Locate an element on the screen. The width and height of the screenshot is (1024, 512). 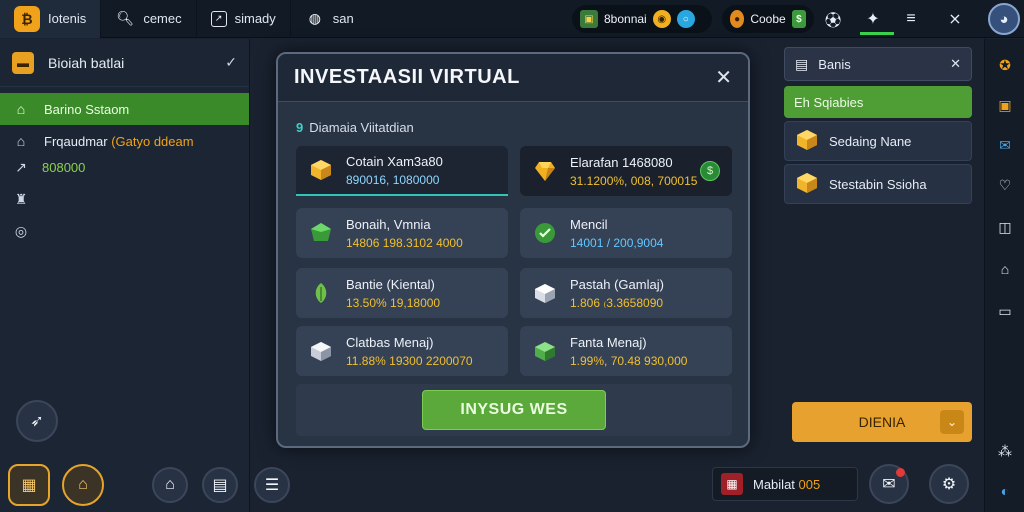
tab-chart-label: simady is located at coordinates (255, 18).